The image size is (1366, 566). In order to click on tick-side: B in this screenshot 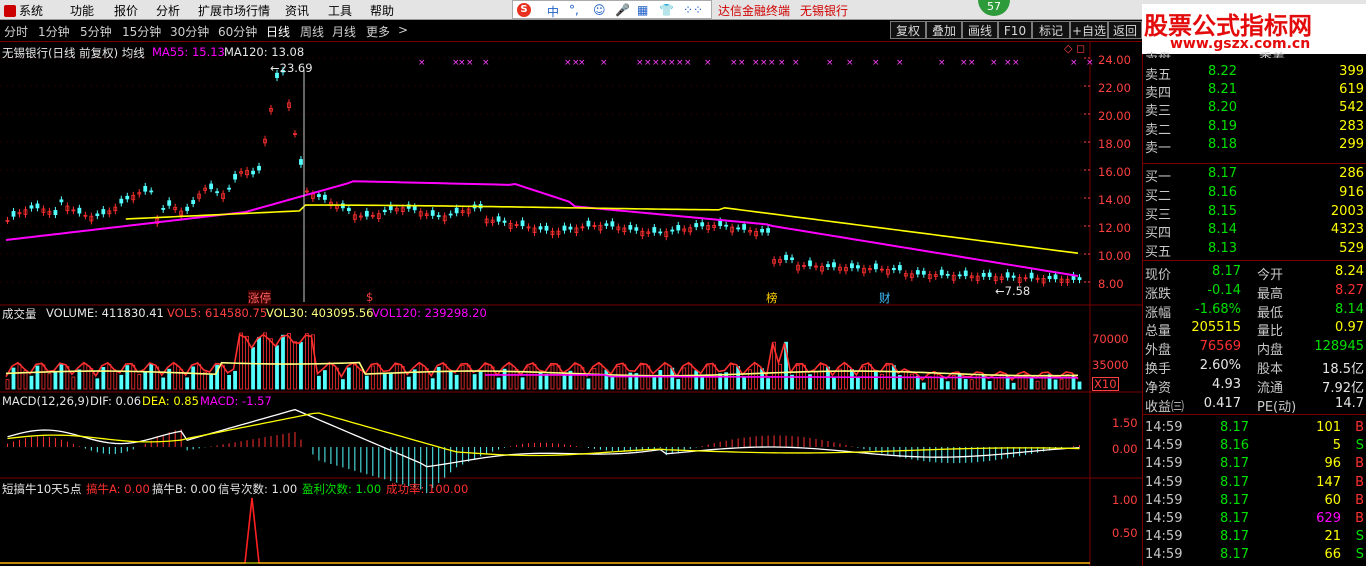, I will do `click(1359, 518)`.